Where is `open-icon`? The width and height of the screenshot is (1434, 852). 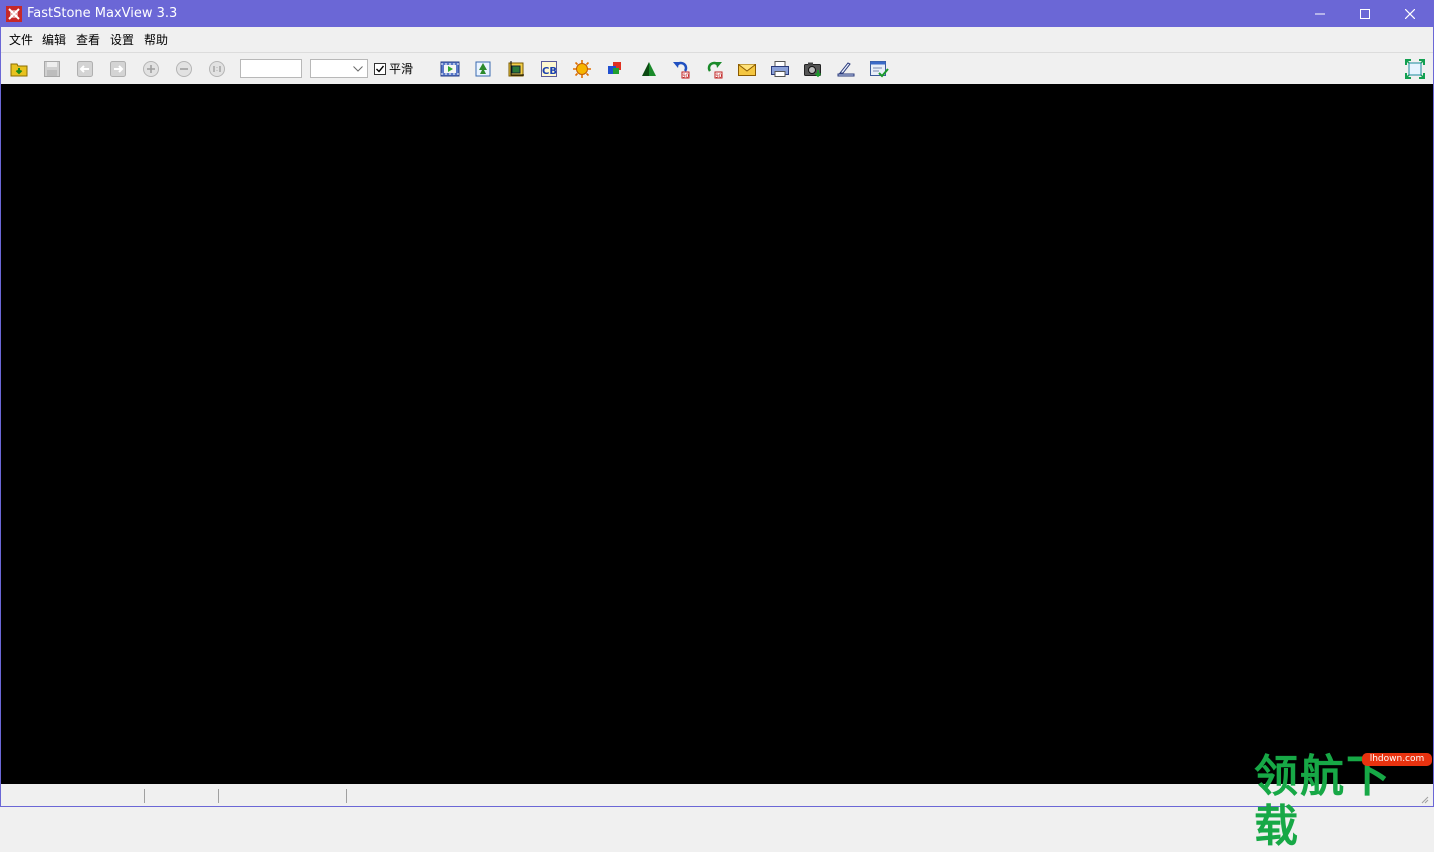 open-icon is located at coordinates (19, 70).